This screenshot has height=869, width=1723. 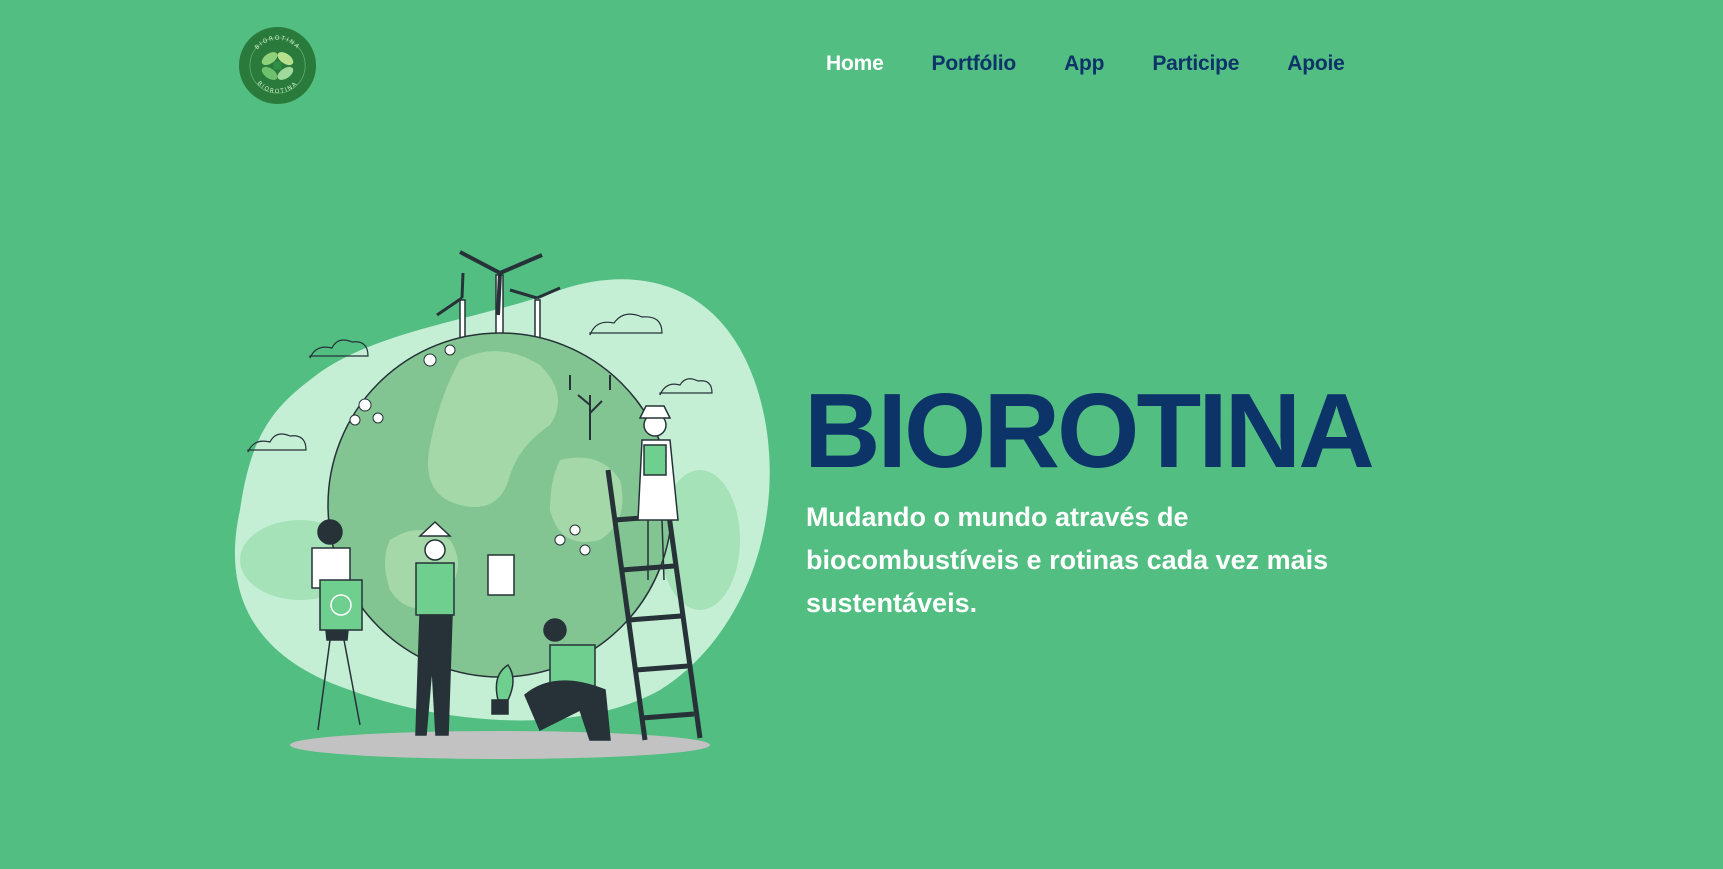 What do you see at coordinates (1109, 64) in the screenshot?
I see `main-nav: Home Portfólio App Participe Apoie` at bounding box center [1109, 64].